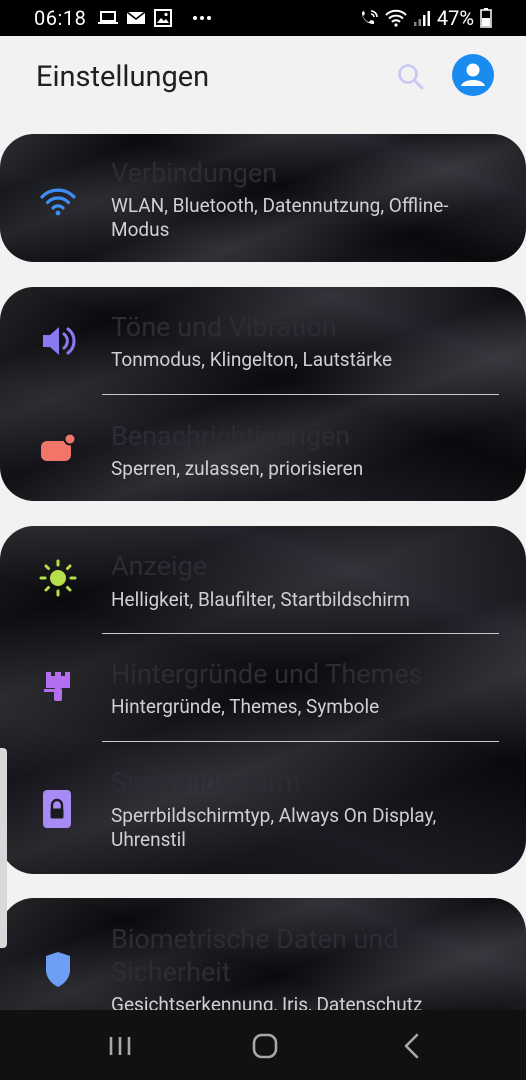 This screenshot has width=526, height=1080. Describe the element at coordinates (206, 782) in the screenshot. I see `settings-item-title: Sperrbildschirm` at that location.